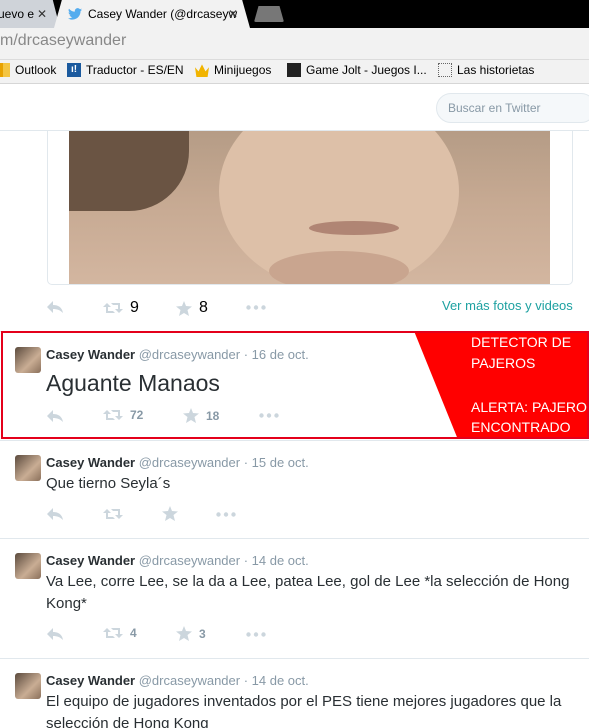 This screenshot has width=589, height=728. I want to click on retweet-button, so click(113, 514).